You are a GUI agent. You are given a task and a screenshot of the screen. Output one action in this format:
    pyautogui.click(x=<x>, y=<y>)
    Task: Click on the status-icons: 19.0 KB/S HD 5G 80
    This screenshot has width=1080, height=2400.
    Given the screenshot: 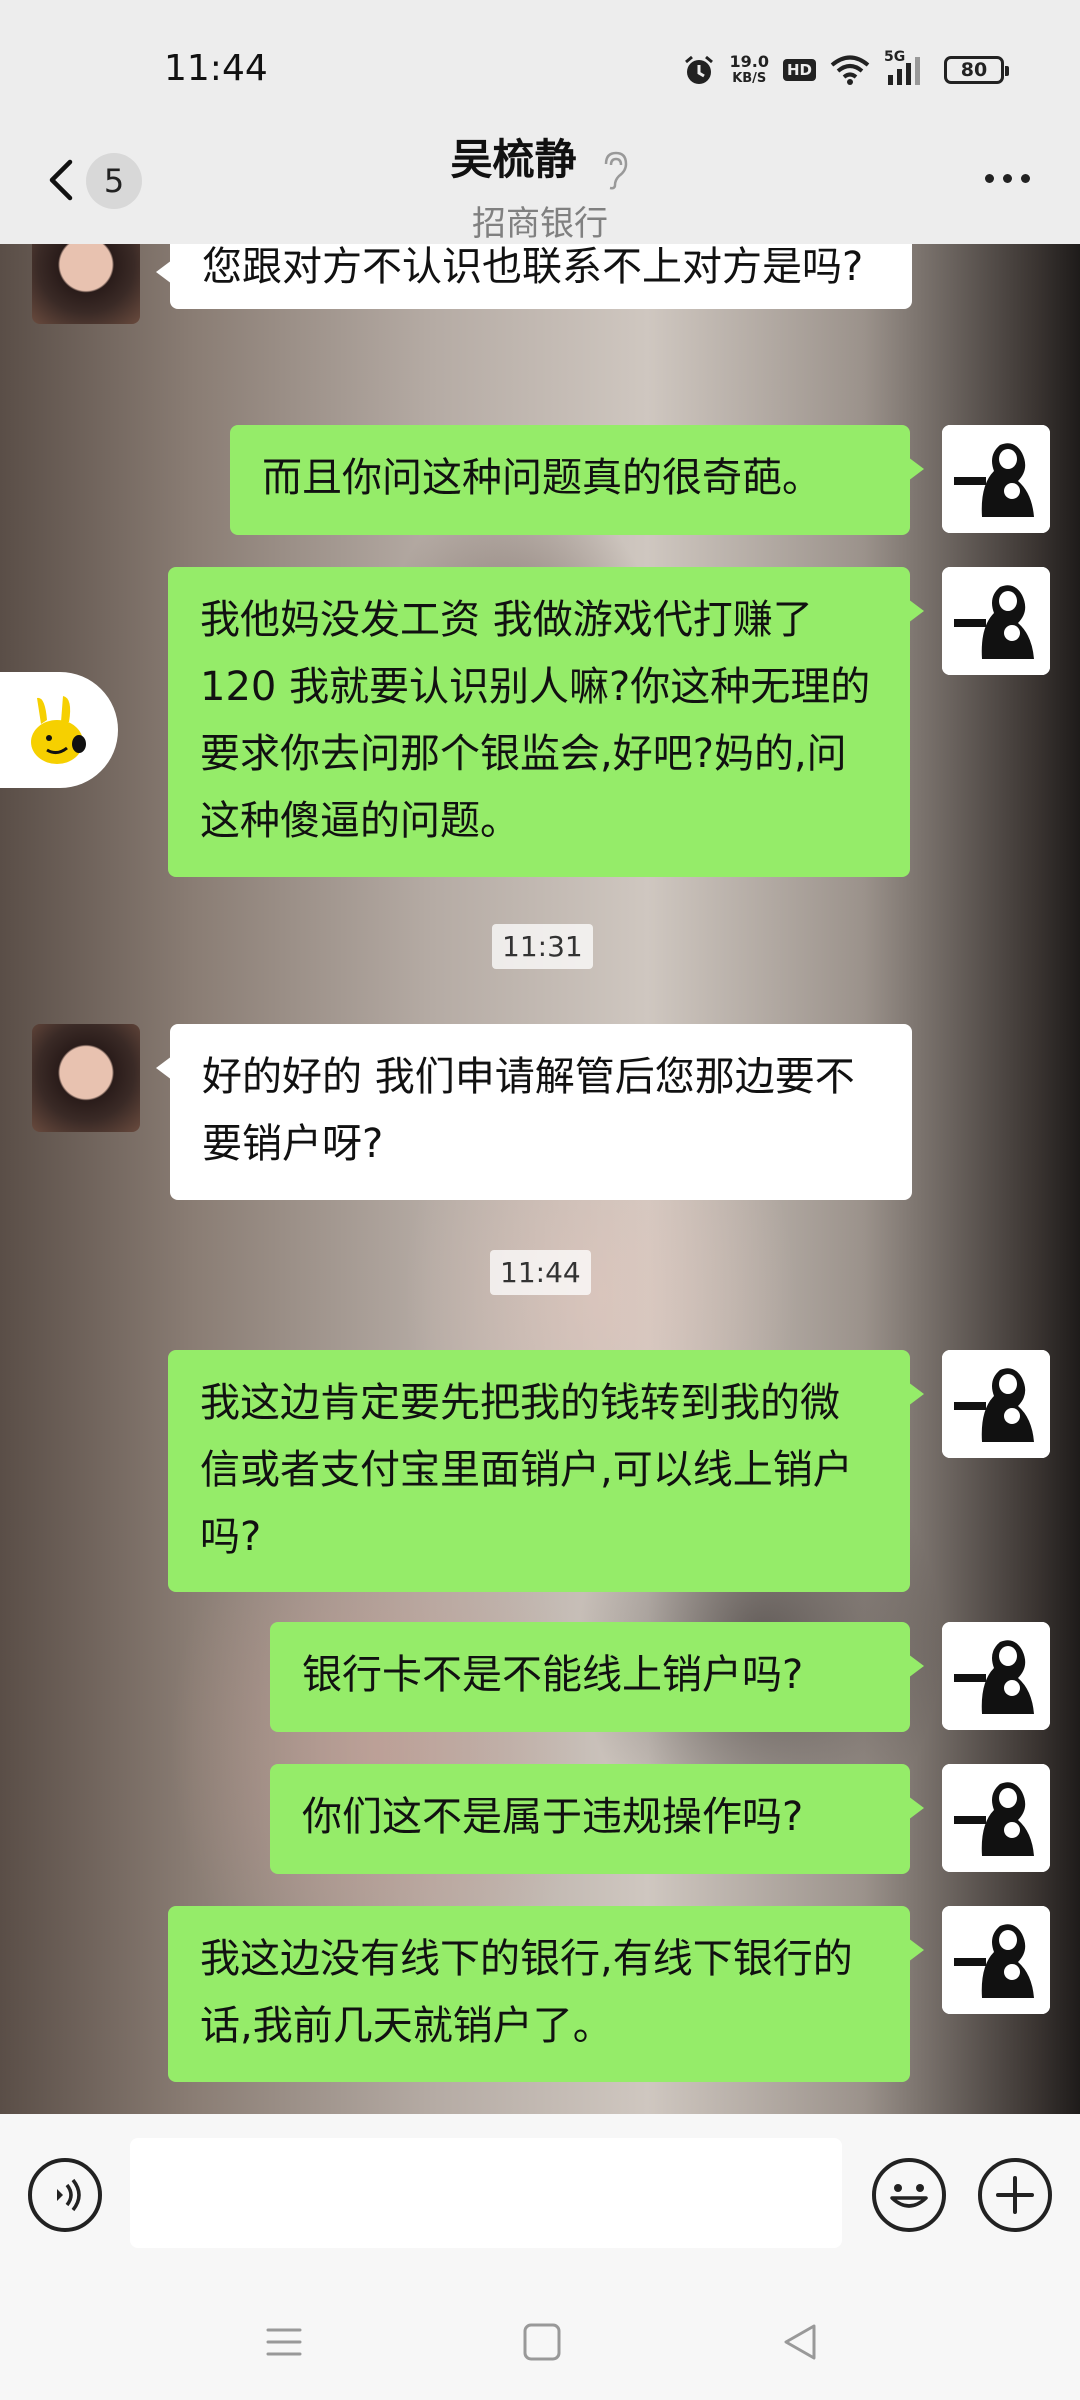 What is the action you would take?
    pyautogui.click(x=845, y=70)
    